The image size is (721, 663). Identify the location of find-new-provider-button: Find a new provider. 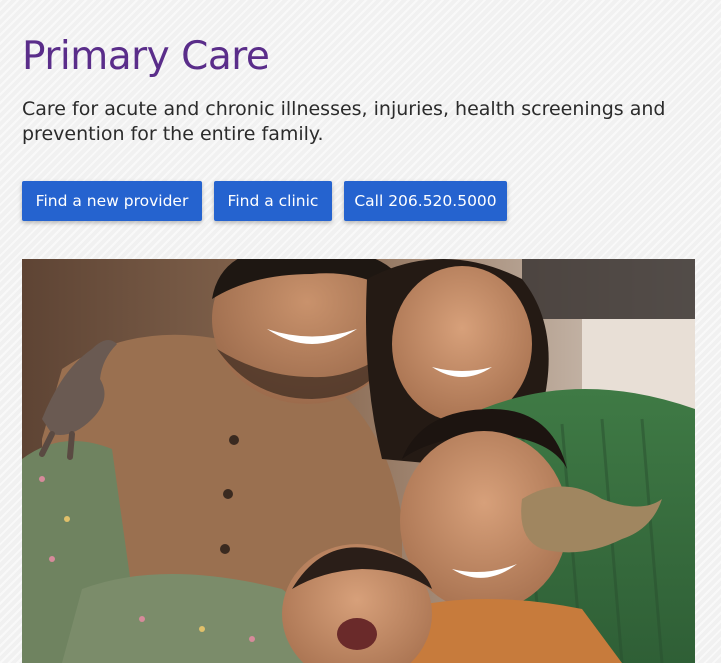
(112, 201).